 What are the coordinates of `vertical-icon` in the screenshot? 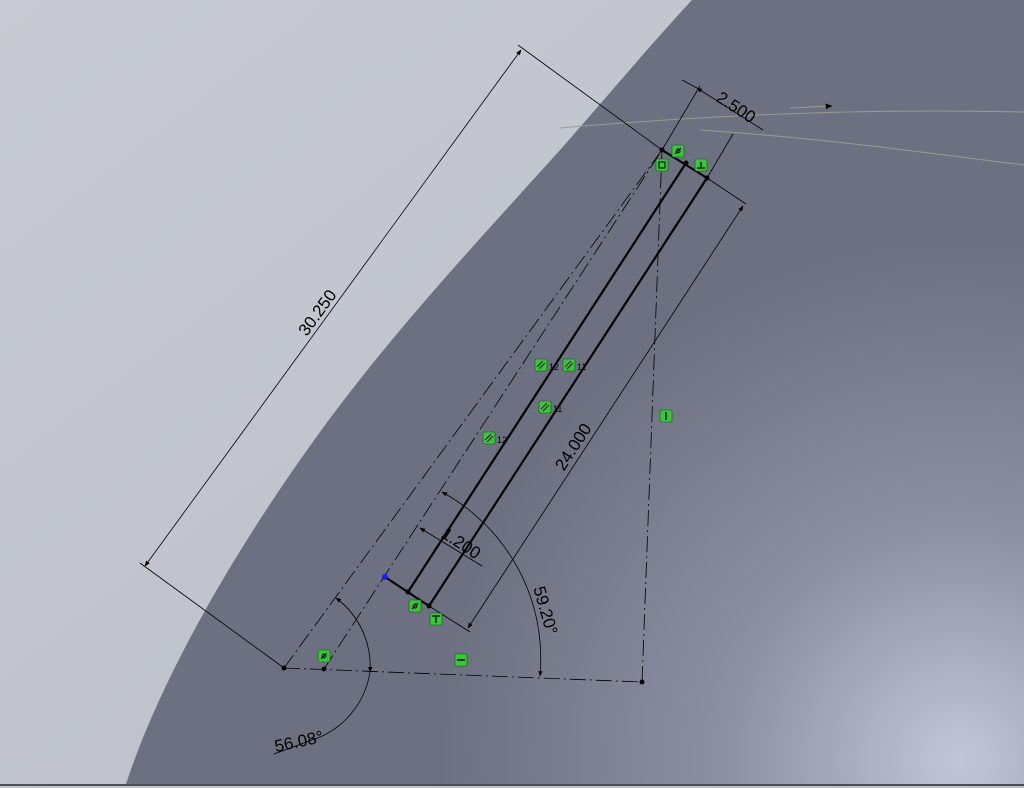 It's located at (666, 416).